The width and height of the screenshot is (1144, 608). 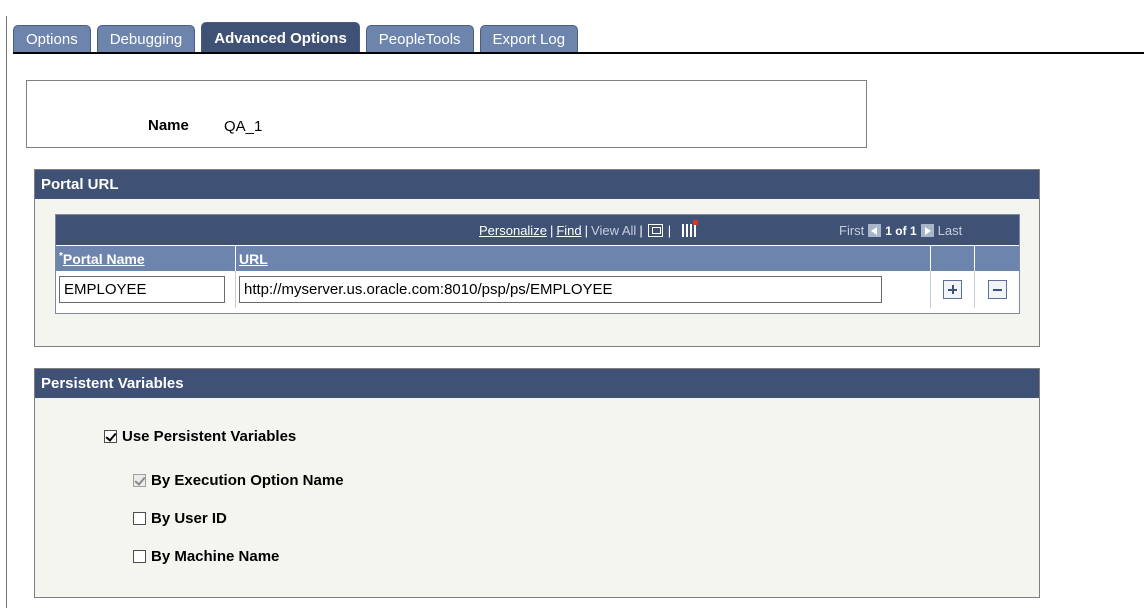 I want to click on tab-debugging: Debugging, so click(x=146, y=39).